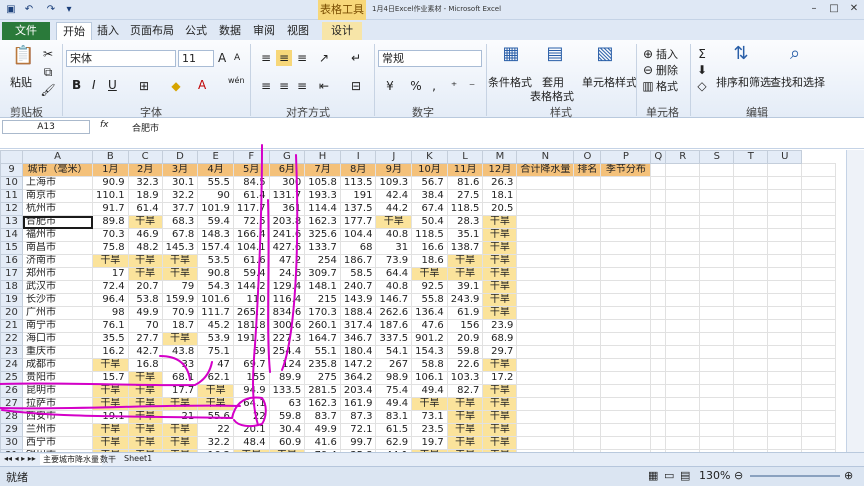  I want to click on delete-cells-icon: ⊖, so click(648, 70).